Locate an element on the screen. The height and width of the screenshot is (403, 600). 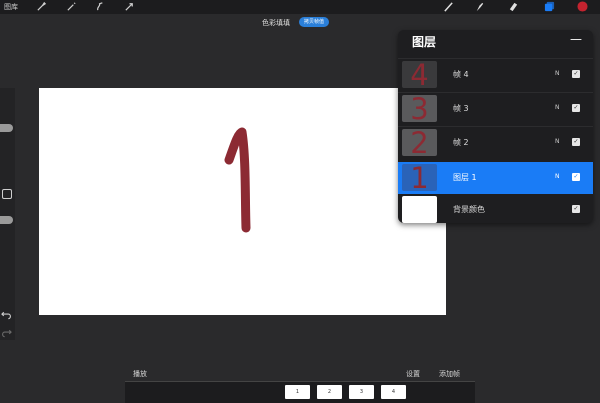
modify-button is located at coordinates (7, 194).